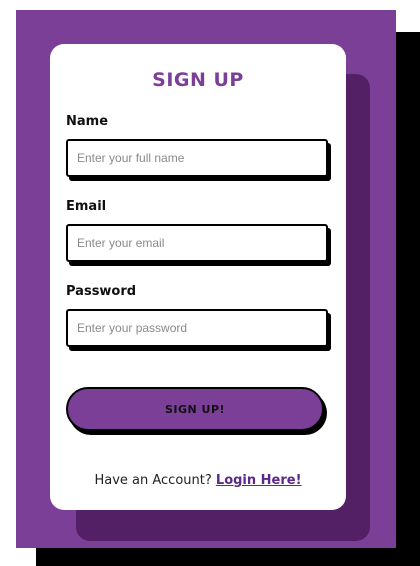  I want to click on password-field-wrapper, so click(198, 330).